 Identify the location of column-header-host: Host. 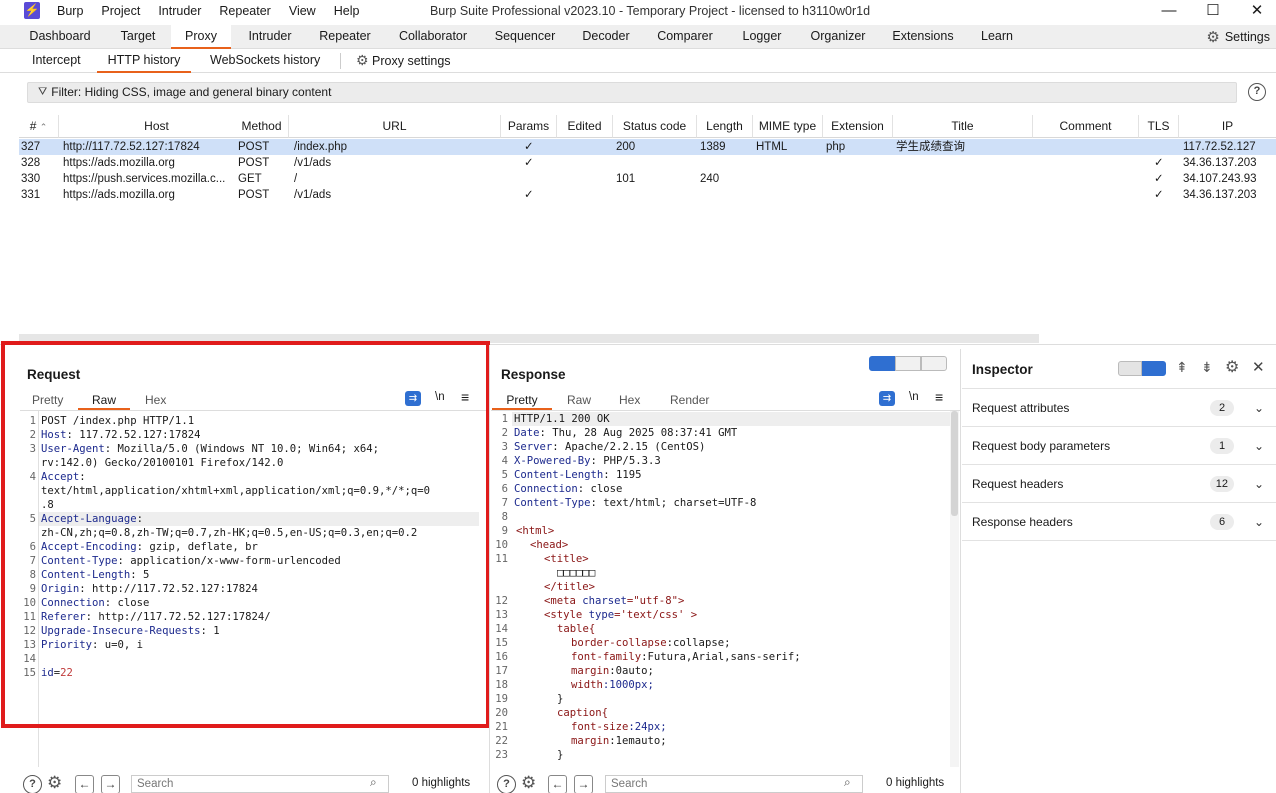
(157, 126).